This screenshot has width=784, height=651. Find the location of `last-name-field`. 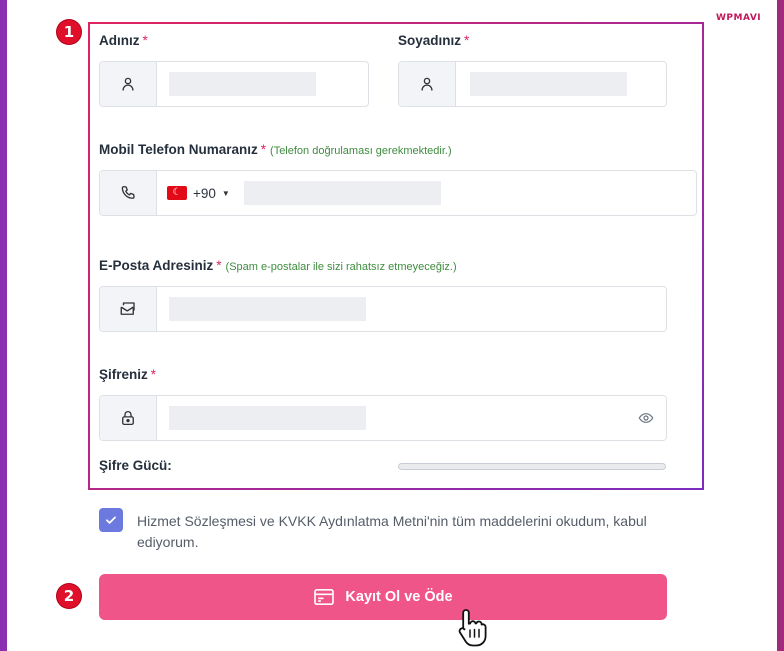

last-name-field is located at coordinates (532, 84).